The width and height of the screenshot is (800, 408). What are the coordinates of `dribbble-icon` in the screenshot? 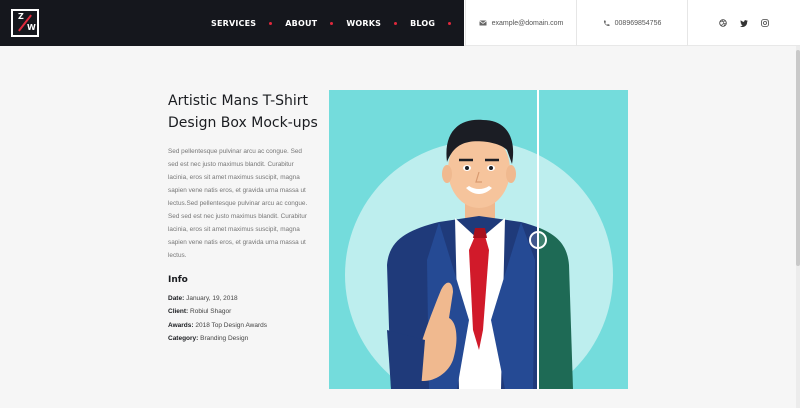 It's located at (723, 23).